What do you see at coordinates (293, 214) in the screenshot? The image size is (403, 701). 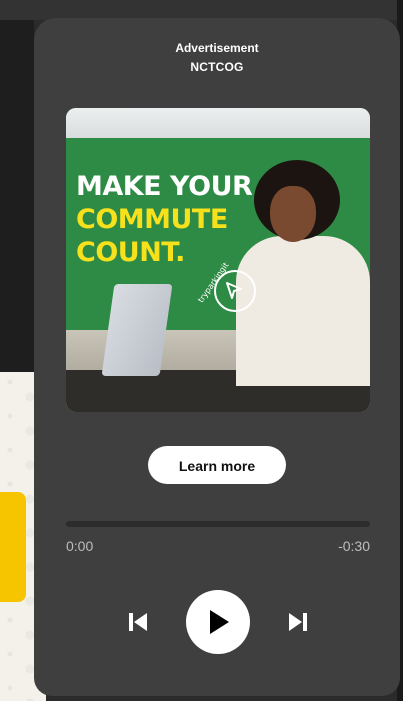 I see `artwork-person-face` at bounding box center [293, 214].